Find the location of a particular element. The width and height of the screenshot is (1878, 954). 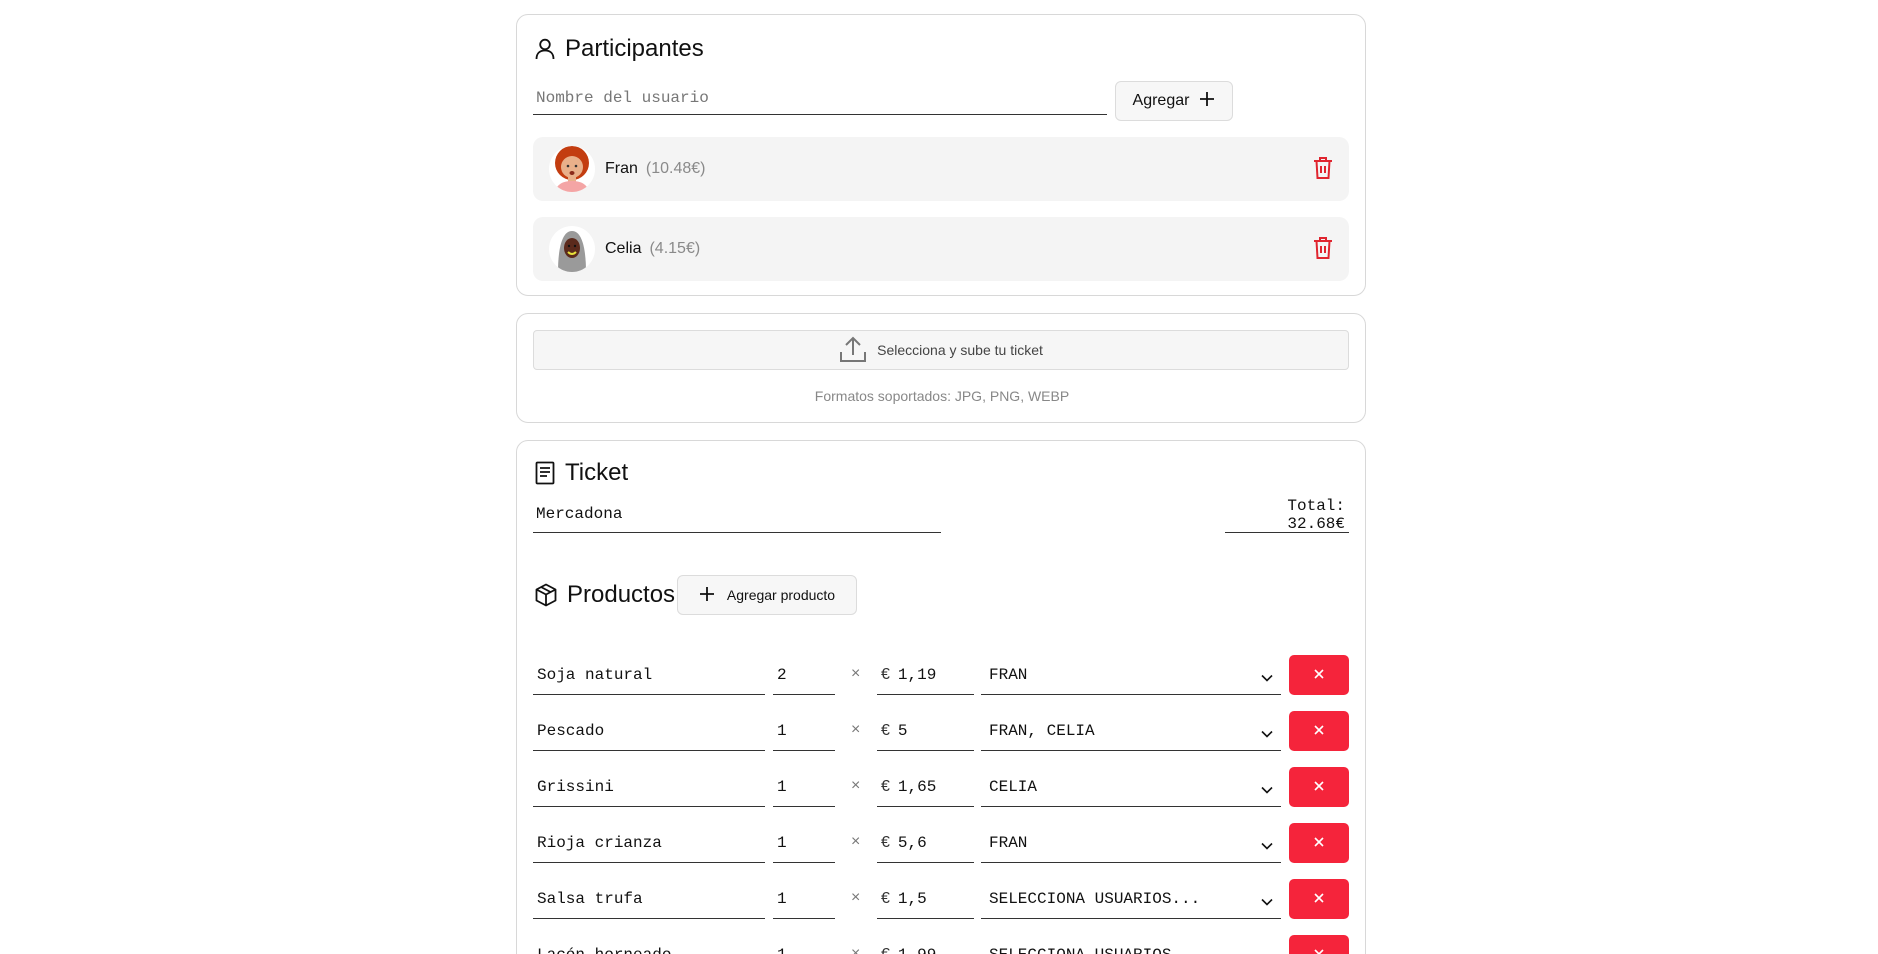

product-qty-input: 2 is located at coordinates (804, 675).